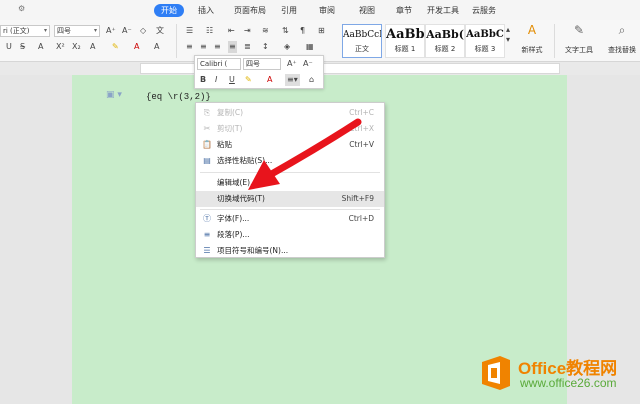 This screenshot has width=640, height=404. I want to click on watermark-url: www.office26.com, so click(568, 383).